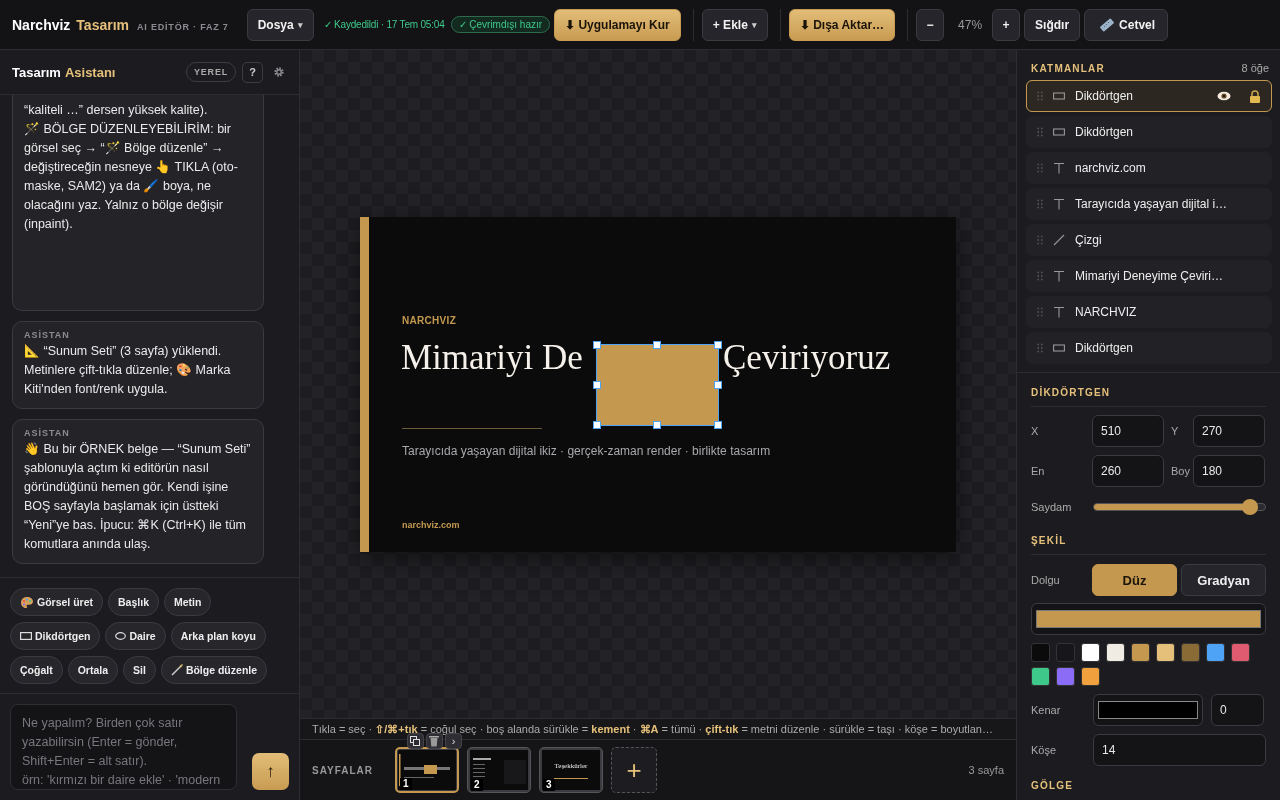  What do you see at coordinates (1006, 24) in the screenshot?
I see `zoom-in-button: +` at bounding box center [1006, 24].